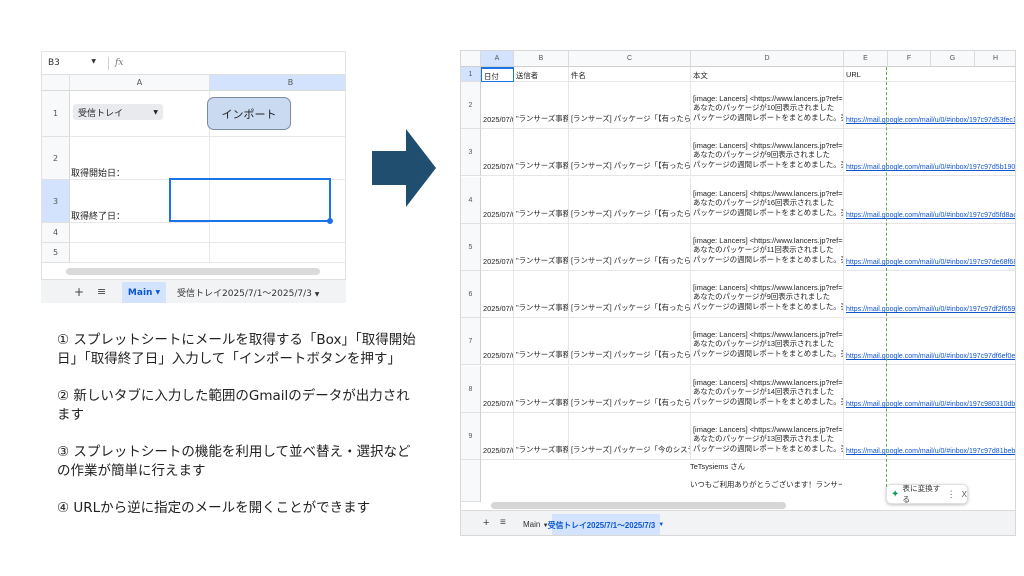  Describe the element at coordinates (630, 74) in the screenshot. I see `header-cell-subject: 件名` at that location.